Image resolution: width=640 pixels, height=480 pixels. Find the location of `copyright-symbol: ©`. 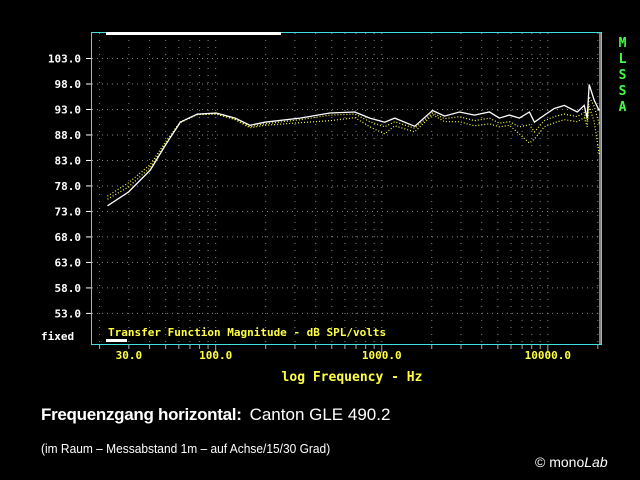

copyright-symbol: © is located at coordinates (540, 462).